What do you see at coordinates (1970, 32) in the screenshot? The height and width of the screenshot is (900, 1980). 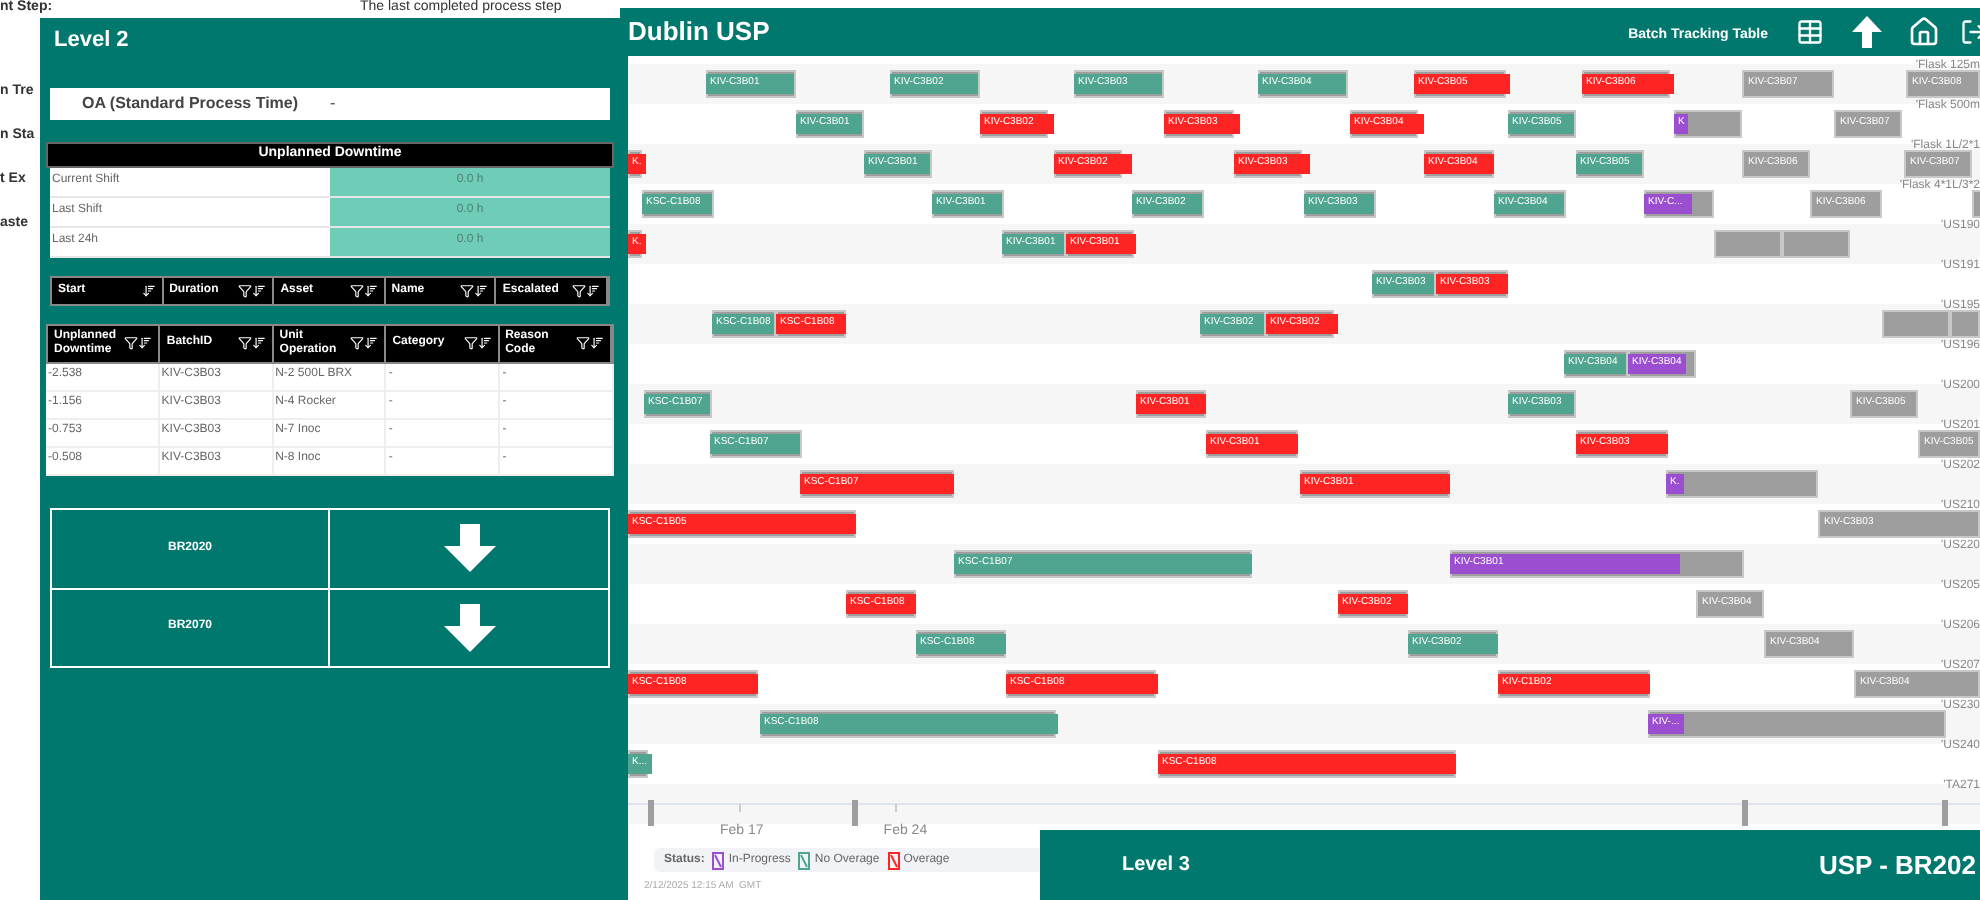 I see `exit-icon` at bounding box center [1970, 32].